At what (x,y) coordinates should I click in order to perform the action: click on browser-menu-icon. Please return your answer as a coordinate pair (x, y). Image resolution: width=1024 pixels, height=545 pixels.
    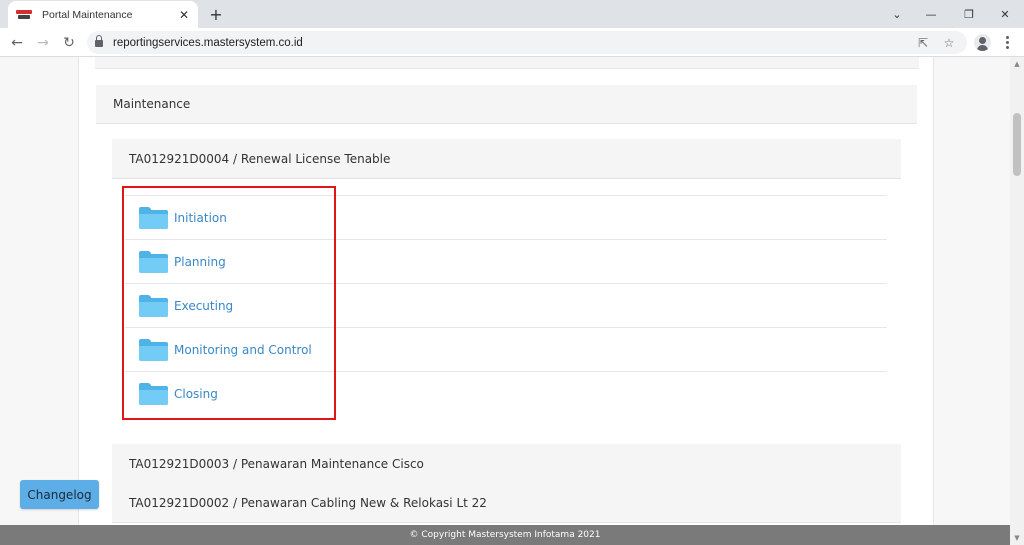
    Looking at the image, I should click on (1007, 42).